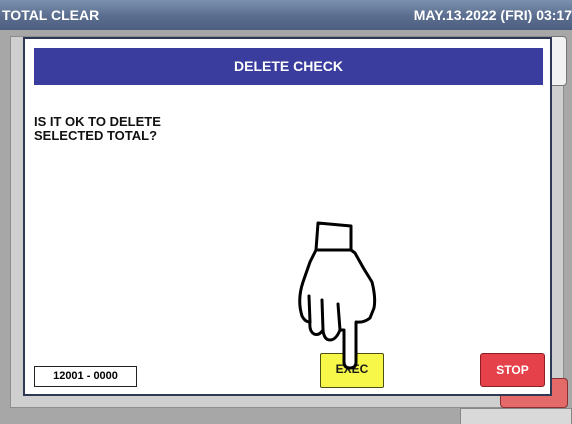 Image resolution: width=572 pixels, height=424 pixels. What do you see at coordinates (51, 15) in the screenshot?
I see `app-title: TOTAL CLEAR` at bounding box center [51, 15].